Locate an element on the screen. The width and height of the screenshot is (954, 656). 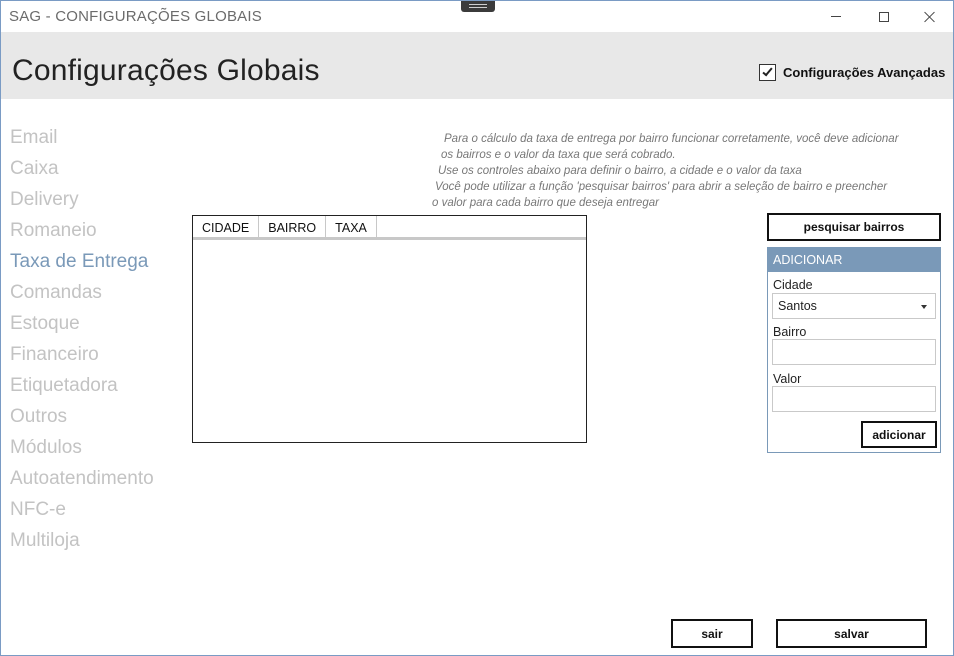
exit-button: sair is located at coordinates (712, 633).